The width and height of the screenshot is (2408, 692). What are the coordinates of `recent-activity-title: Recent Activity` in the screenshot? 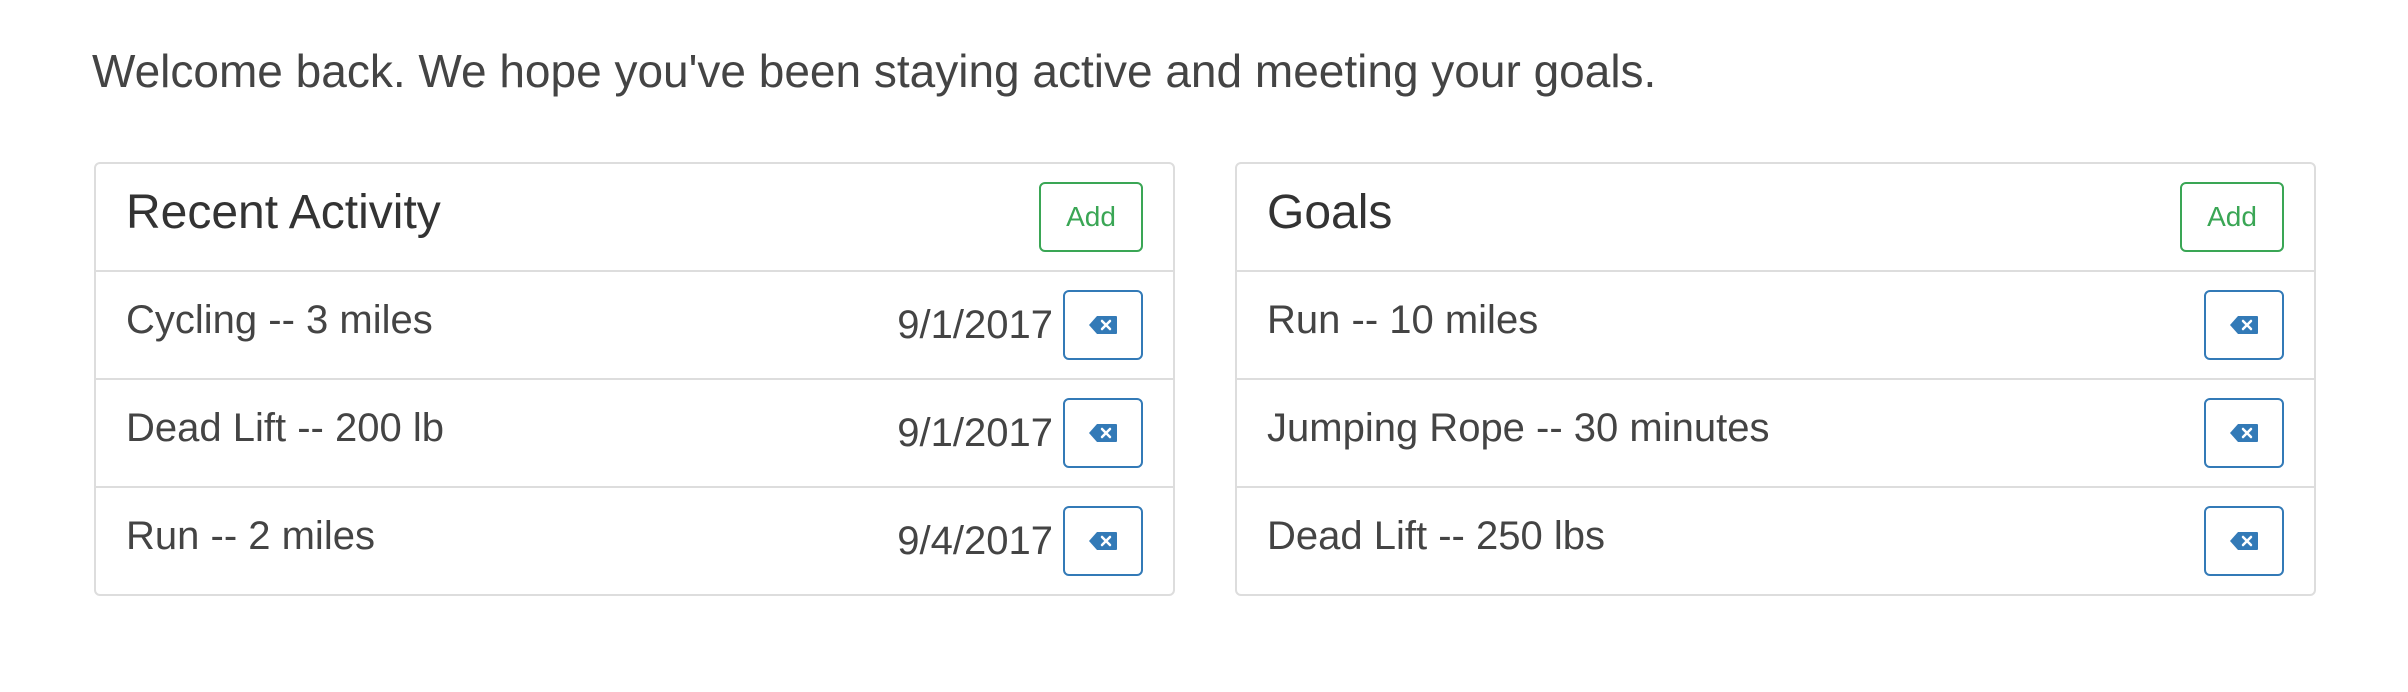 It's located at (283, 212).